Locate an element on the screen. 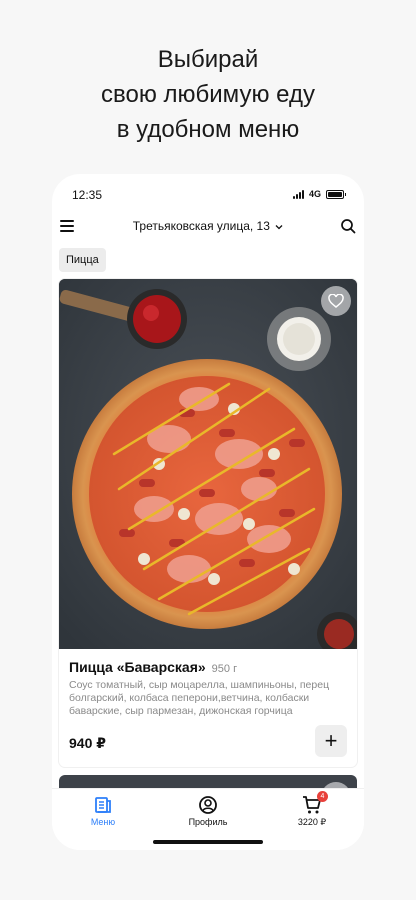 This screenshot has height=900, width=416. status-bar: 12:35 4G is located at coordinates (208, 194).